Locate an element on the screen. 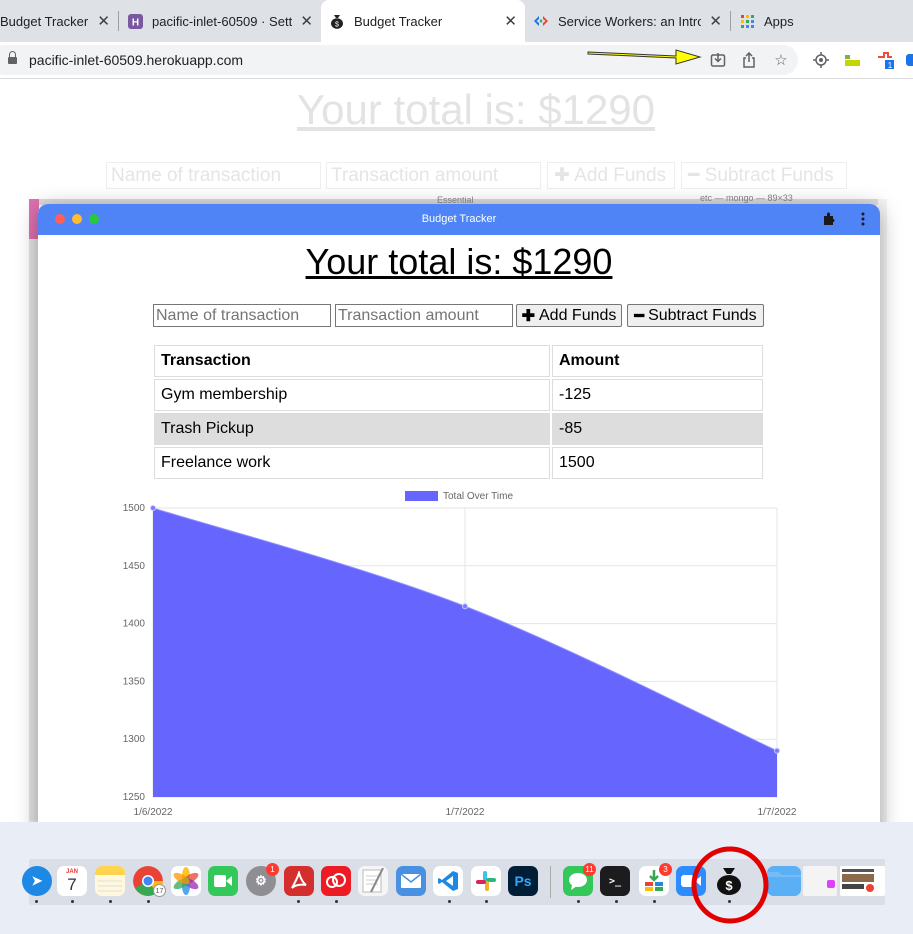 Image resolution: width=913 pixels, height=934 pixels. annotation-arrow is located at coordinates (644, 57).